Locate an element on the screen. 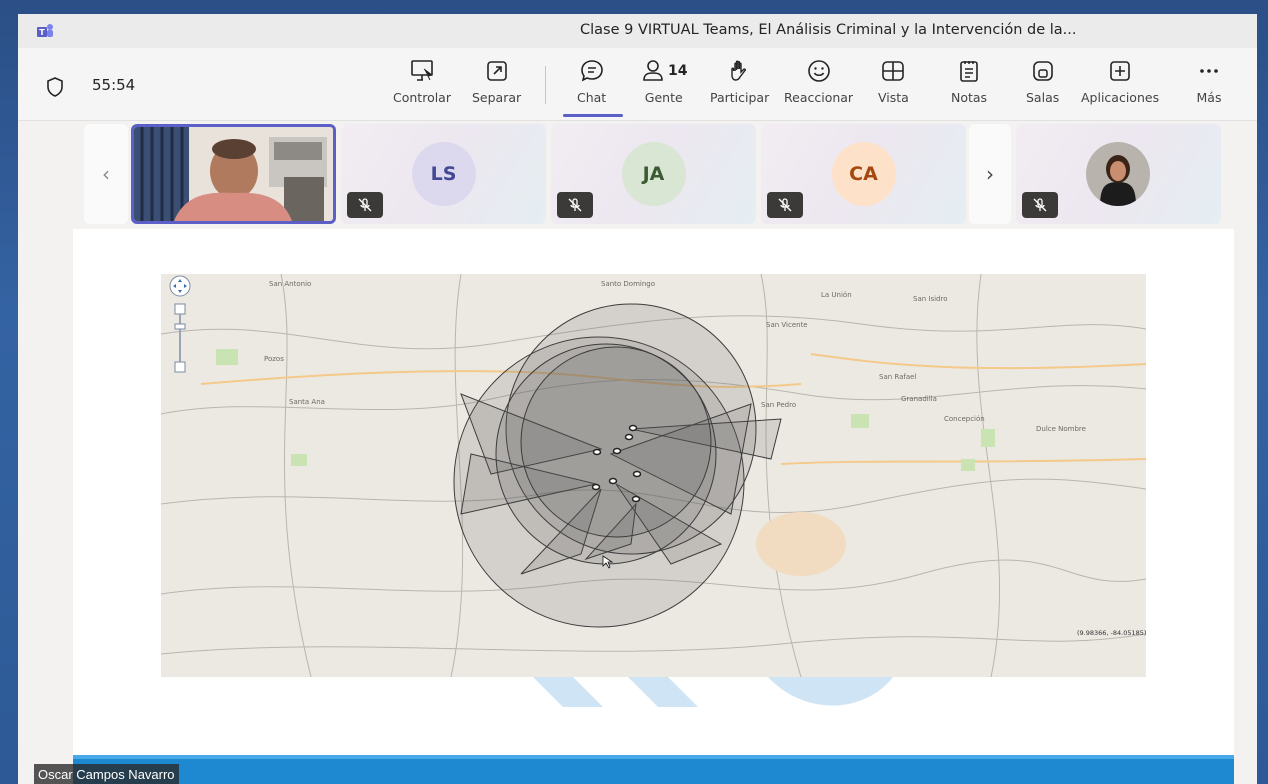 Image resolution: width=1268 pixels, height=784 pixels. separar-label: Separar is located at coordinates (497, 97).